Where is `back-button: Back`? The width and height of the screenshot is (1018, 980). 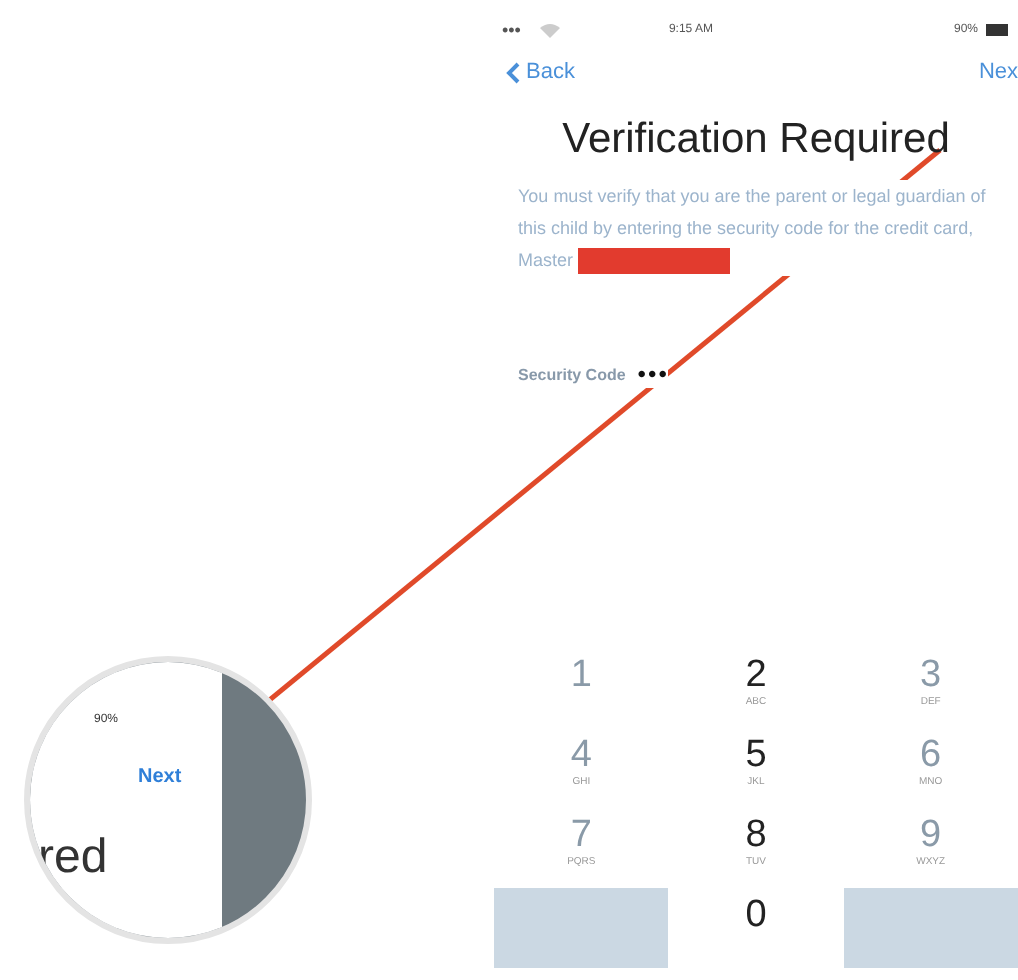
back-button: Back is located at coordinates (540, 72).